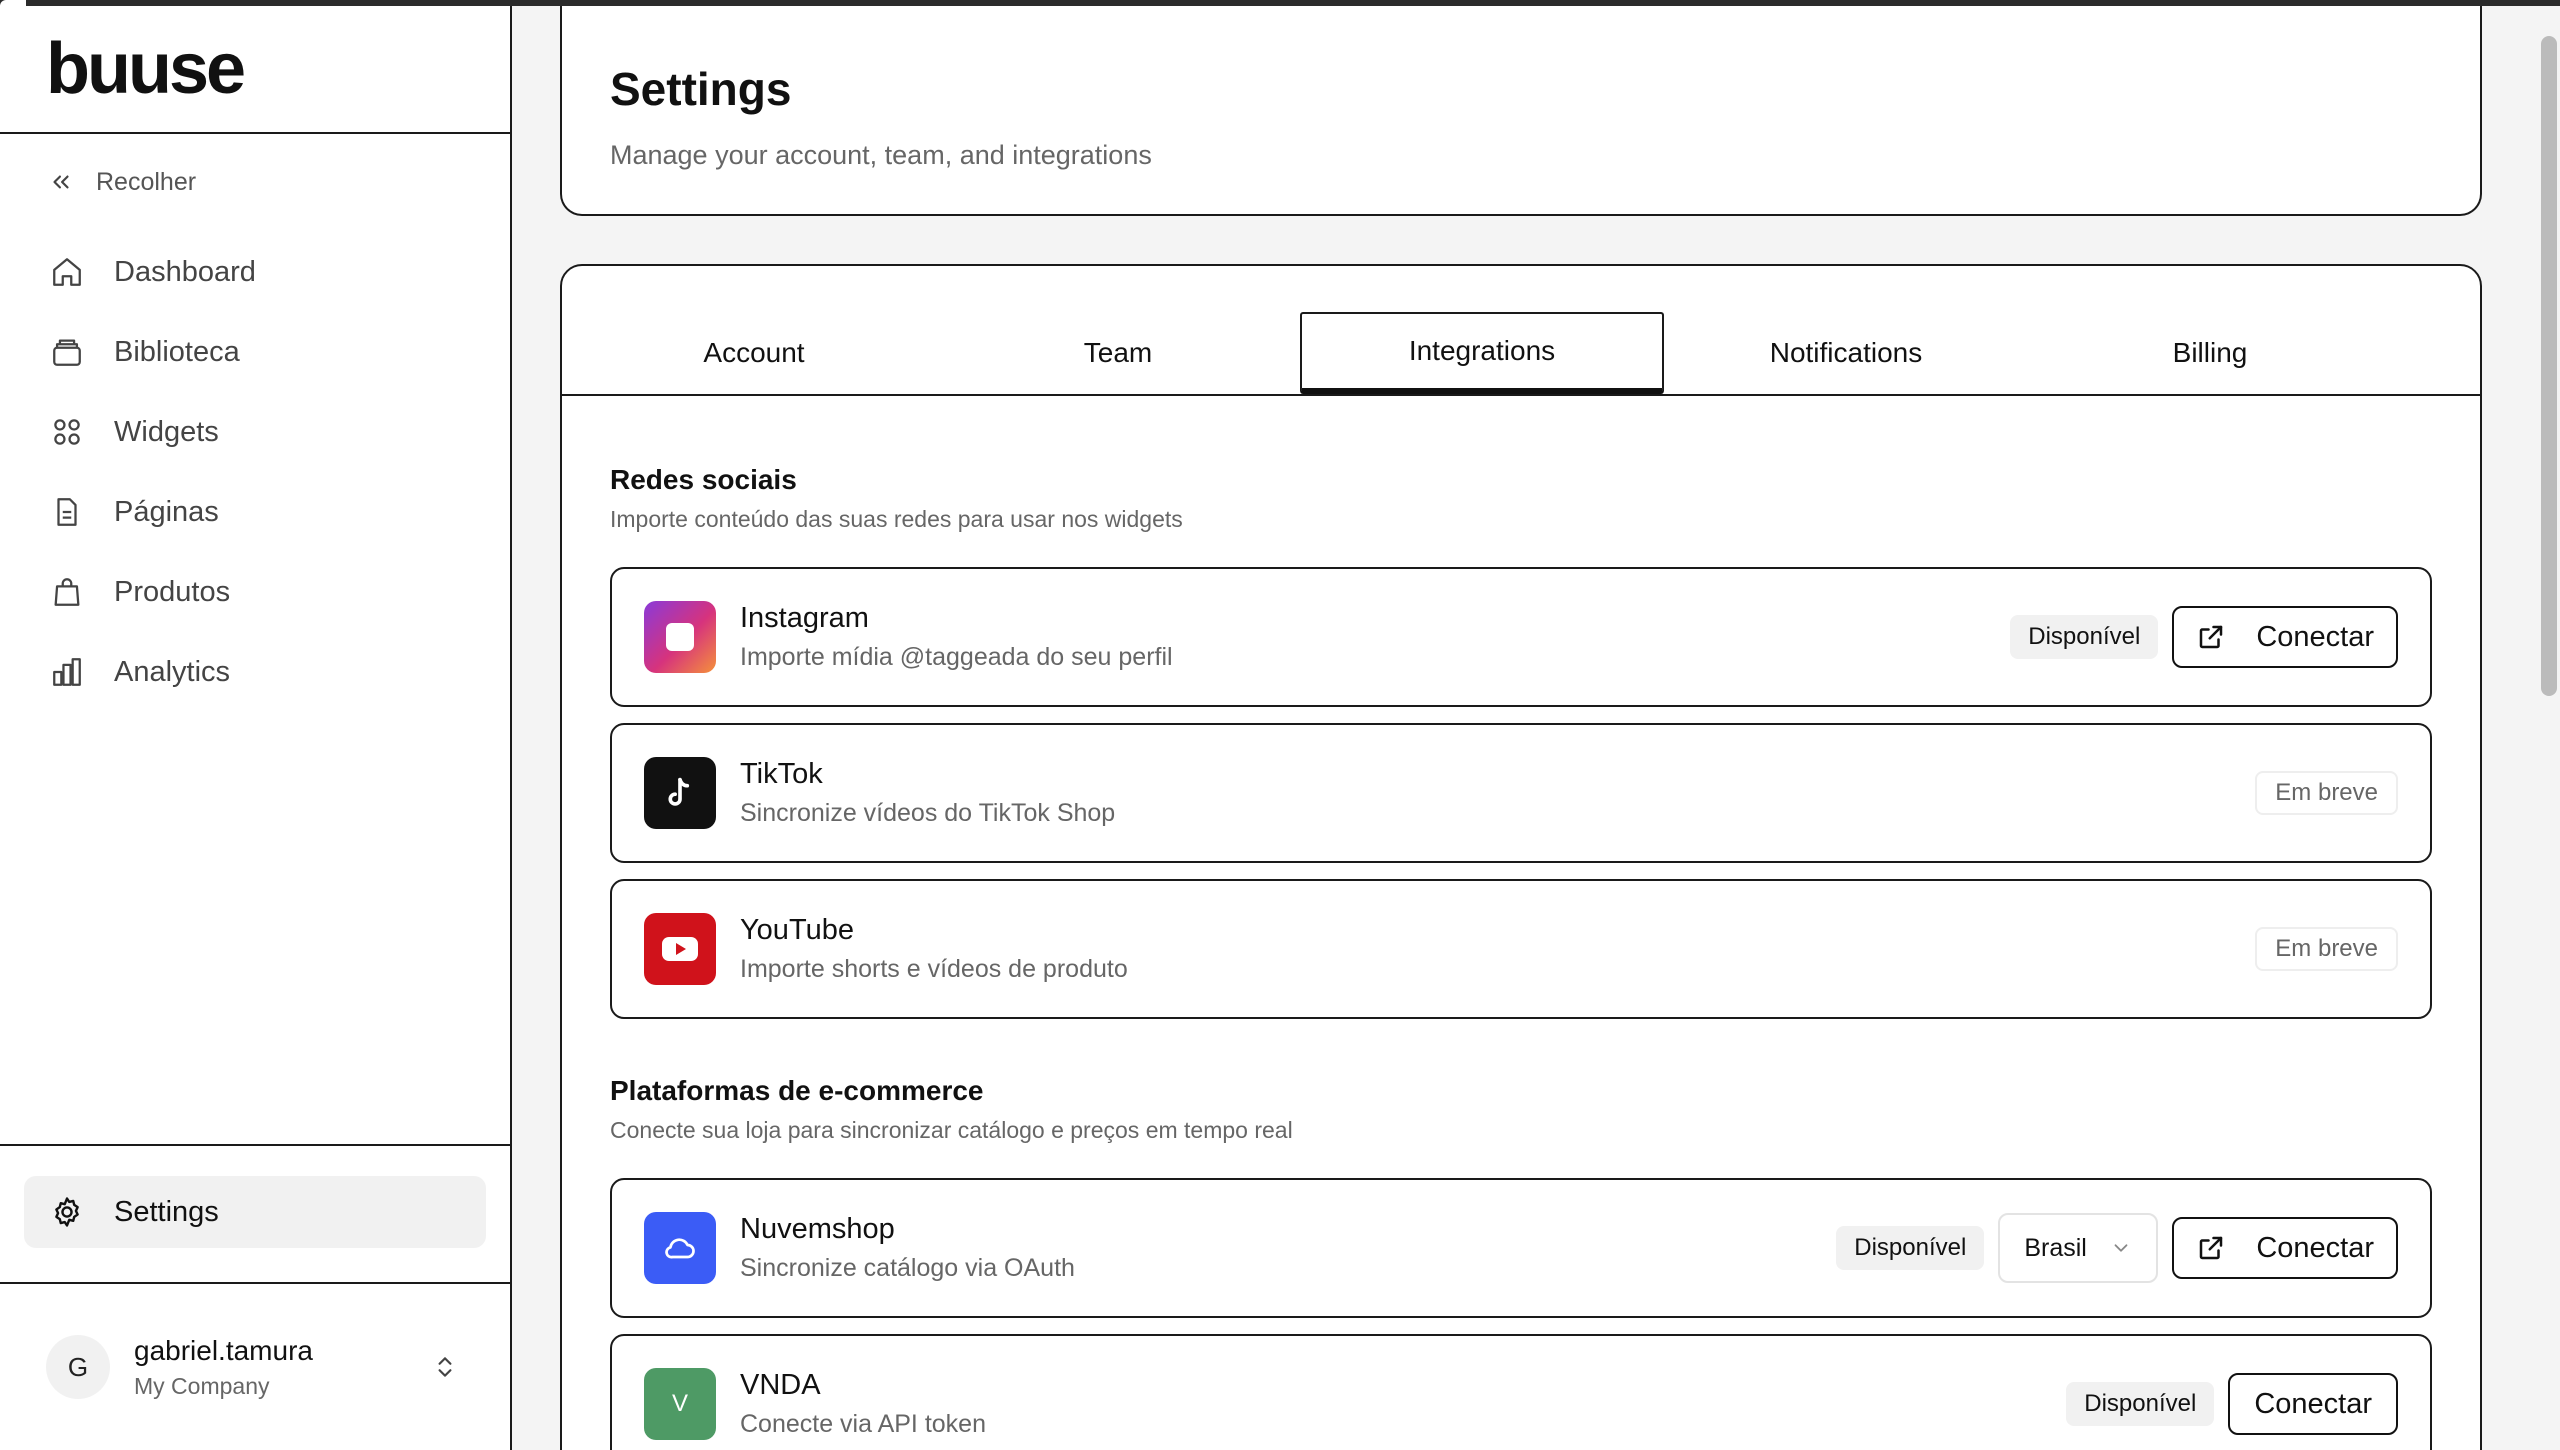 This screenshot has width=2560, height=1450. Describe the element at coordinates (67, 592) in the screenshot. I see `bag-icon` at that location.